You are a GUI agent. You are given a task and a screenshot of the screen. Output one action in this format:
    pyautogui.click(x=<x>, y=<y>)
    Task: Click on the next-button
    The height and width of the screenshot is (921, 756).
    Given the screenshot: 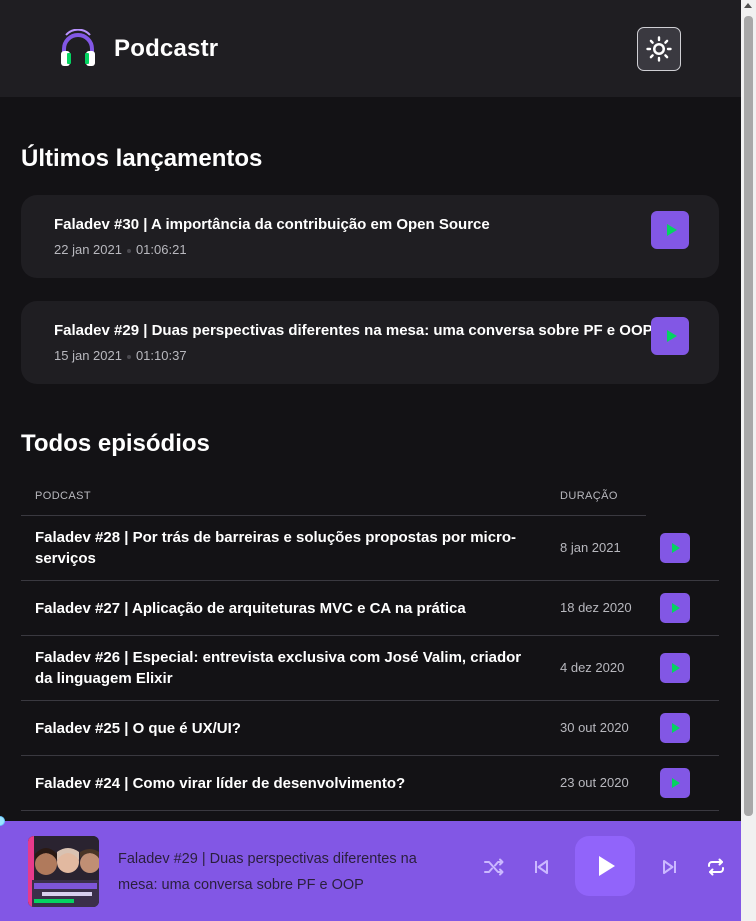 What is the action you would take?
    pyautogui.click(x=670, y=867)
    